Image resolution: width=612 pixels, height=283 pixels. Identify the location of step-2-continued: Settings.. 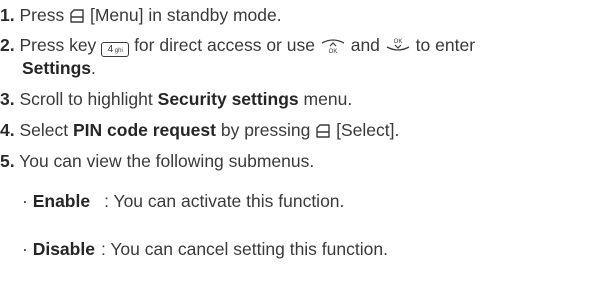
(59, 68).